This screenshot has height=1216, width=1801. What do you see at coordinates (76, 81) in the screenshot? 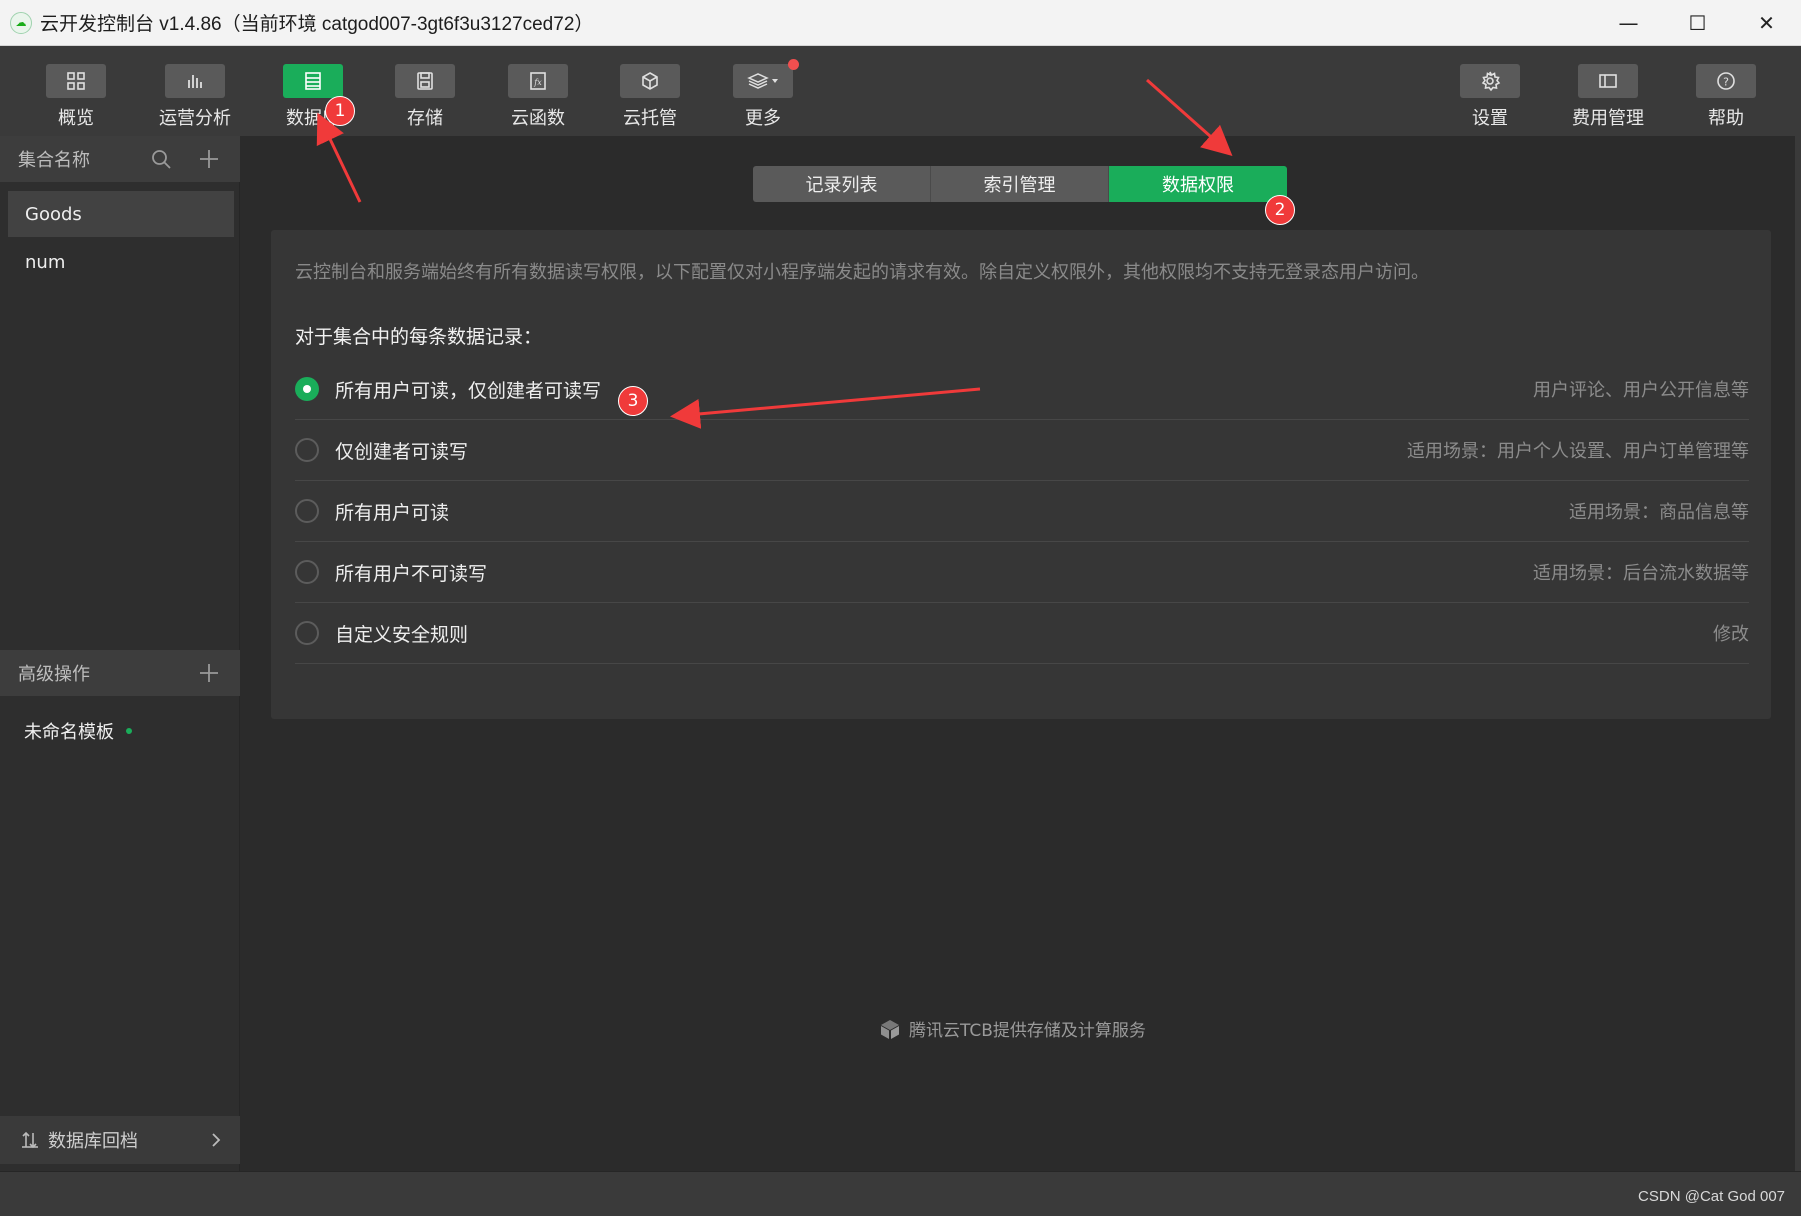
I see `grid-icon` at bounding box center [76, 81].